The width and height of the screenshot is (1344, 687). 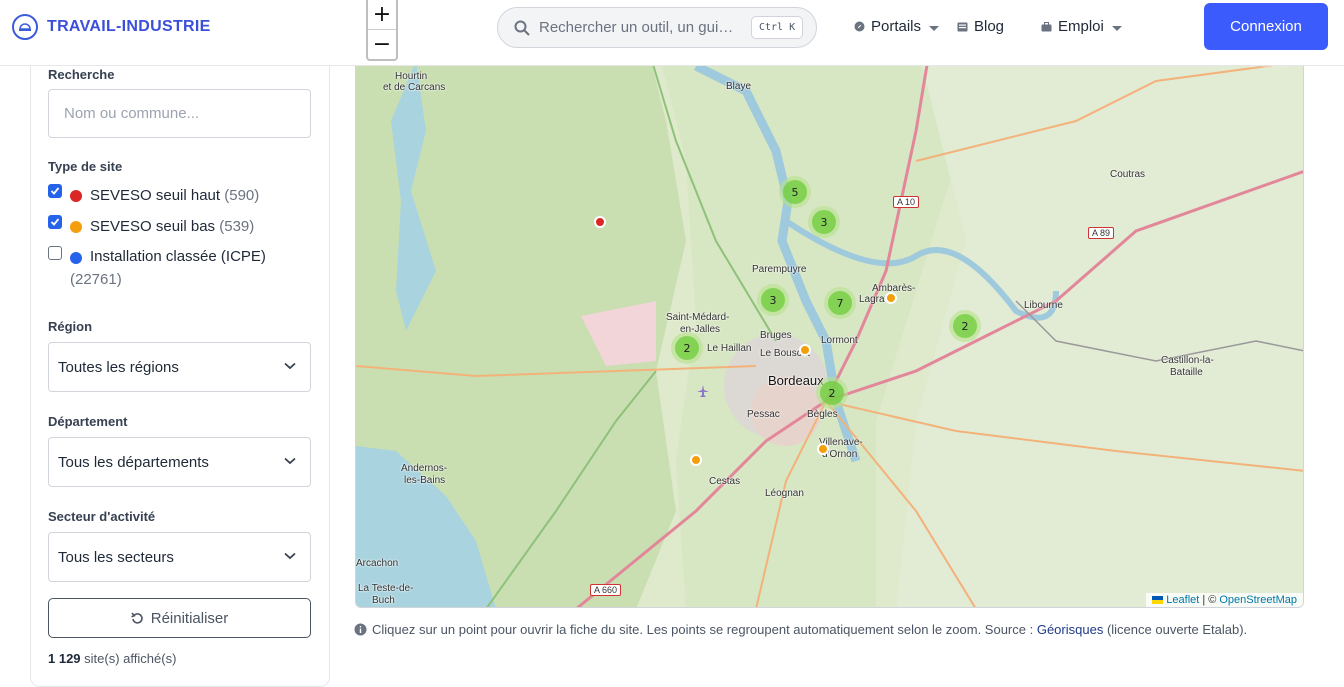 I want to click on site-type-label: SEVESO seuil bas, so click(x=153, y=226).